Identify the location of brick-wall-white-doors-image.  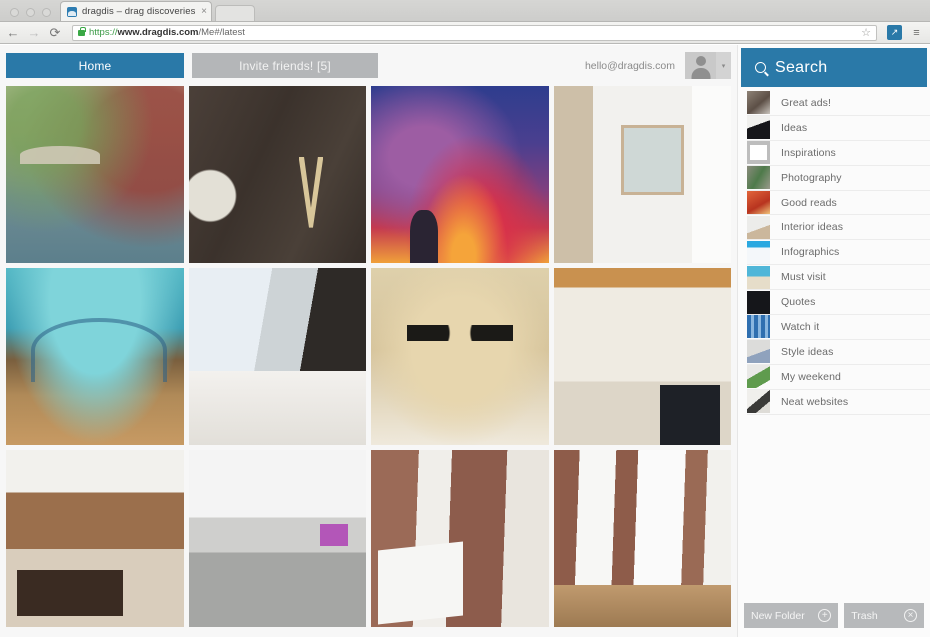
(642, 538).